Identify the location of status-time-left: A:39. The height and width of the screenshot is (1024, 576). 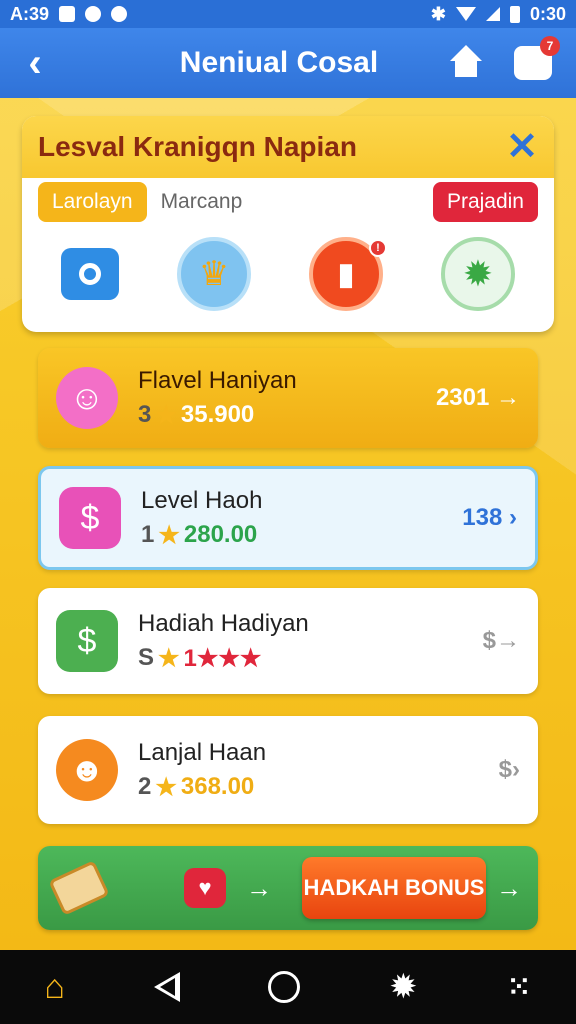
(30, 13).